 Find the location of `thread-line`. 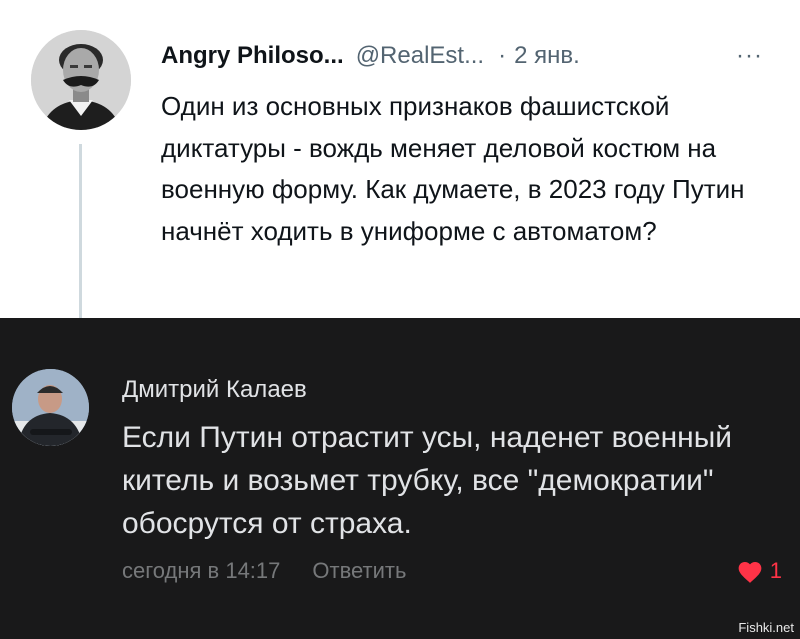

thread-line is located at coordinates (80, 231).